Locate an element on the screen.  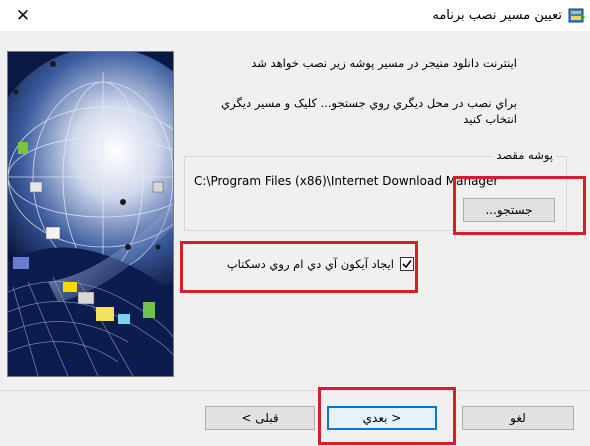
desktop-icon-checkbox is located at coordinates (407, 264).